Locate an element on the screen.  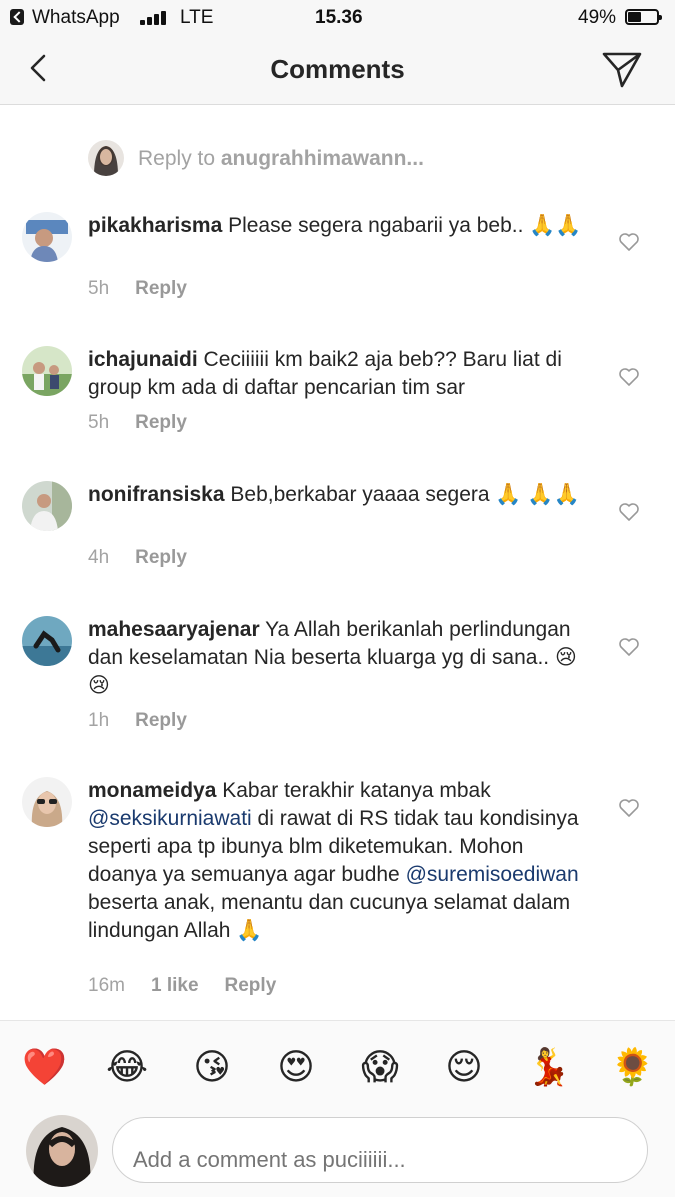
emoji-sunflower: 🌻 is located at coordinates (632, 1067).